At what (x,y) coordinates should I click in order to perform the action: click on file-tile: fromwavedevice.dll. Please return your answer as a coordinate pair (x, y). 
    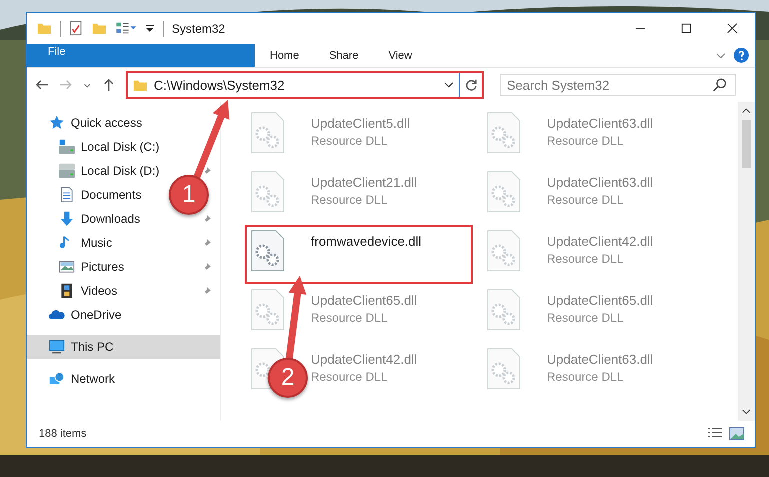
    Looking at the image, I should click on (359, 254).